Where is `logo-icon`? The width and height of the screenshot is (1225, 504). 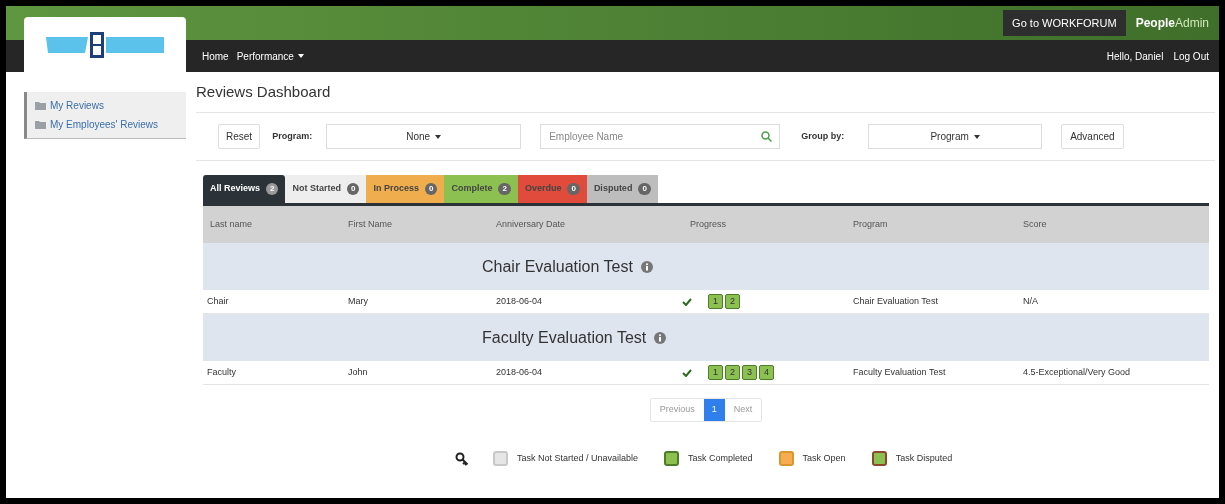
logo-icon is located at coordinates (105, 45).